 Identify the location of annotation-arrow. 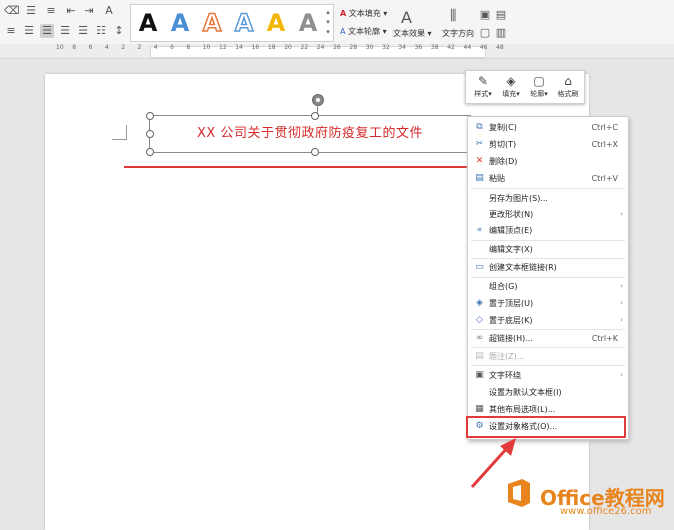
(493, 463).